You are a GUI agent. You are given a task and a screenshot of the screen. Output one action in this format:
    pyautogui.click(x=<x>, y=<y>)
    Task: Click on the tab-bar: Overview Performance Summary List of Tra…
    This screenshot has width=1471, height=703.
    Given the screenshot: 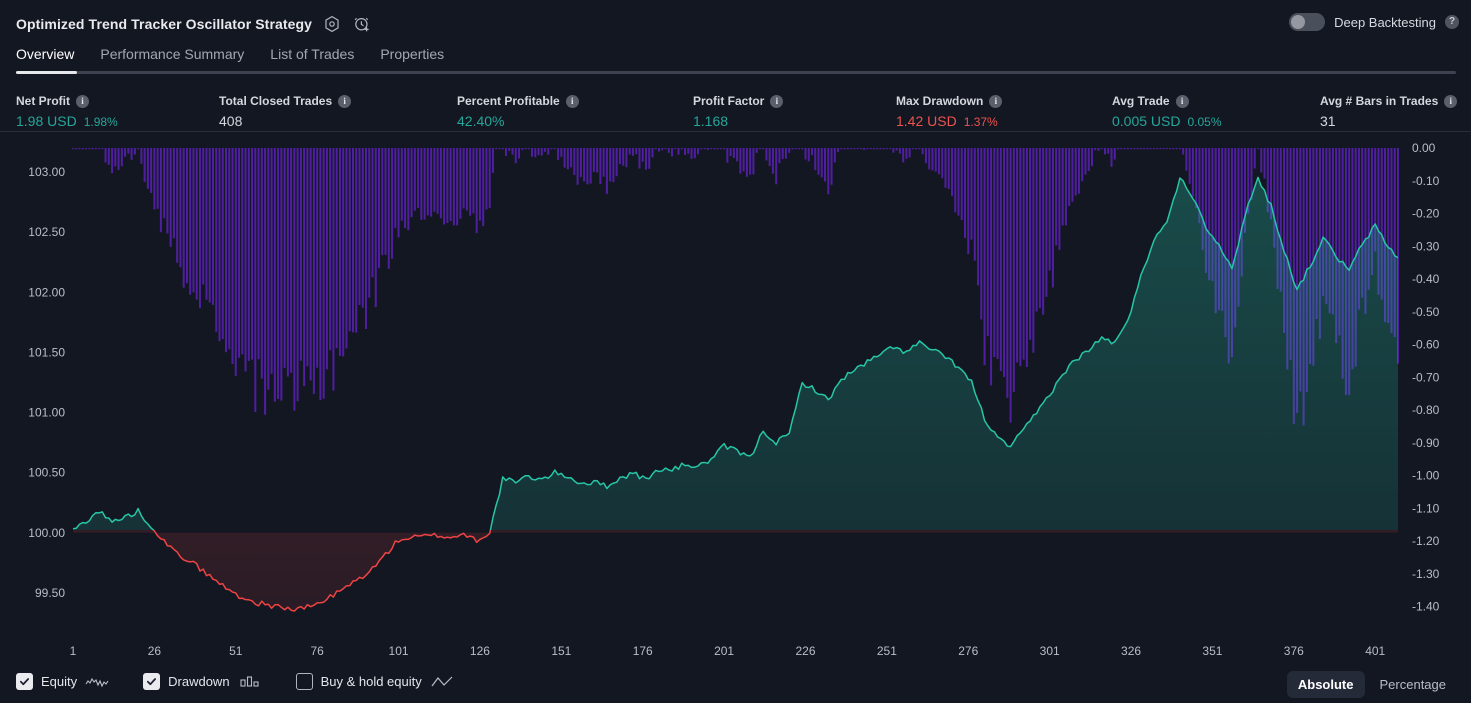 What is the action you would take?
    pyautogui.click(x=230, y=57)
    